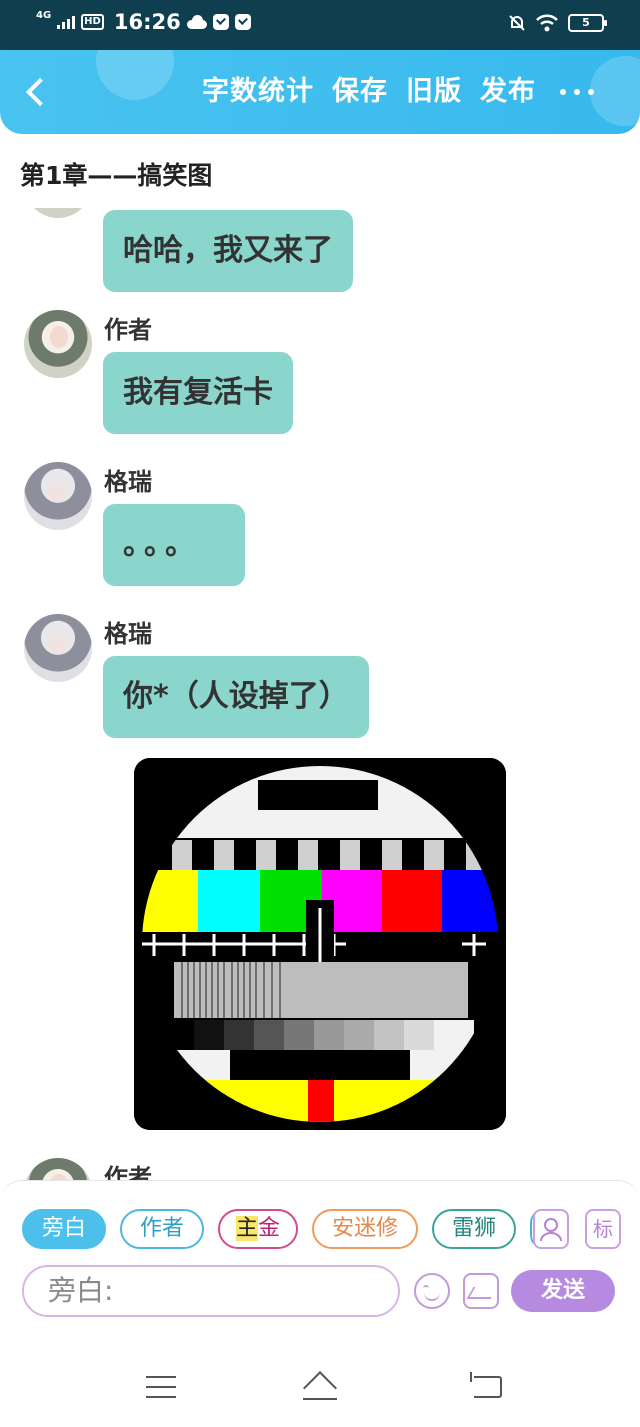  I want to click on emoji-icon, so click(432, 1291).